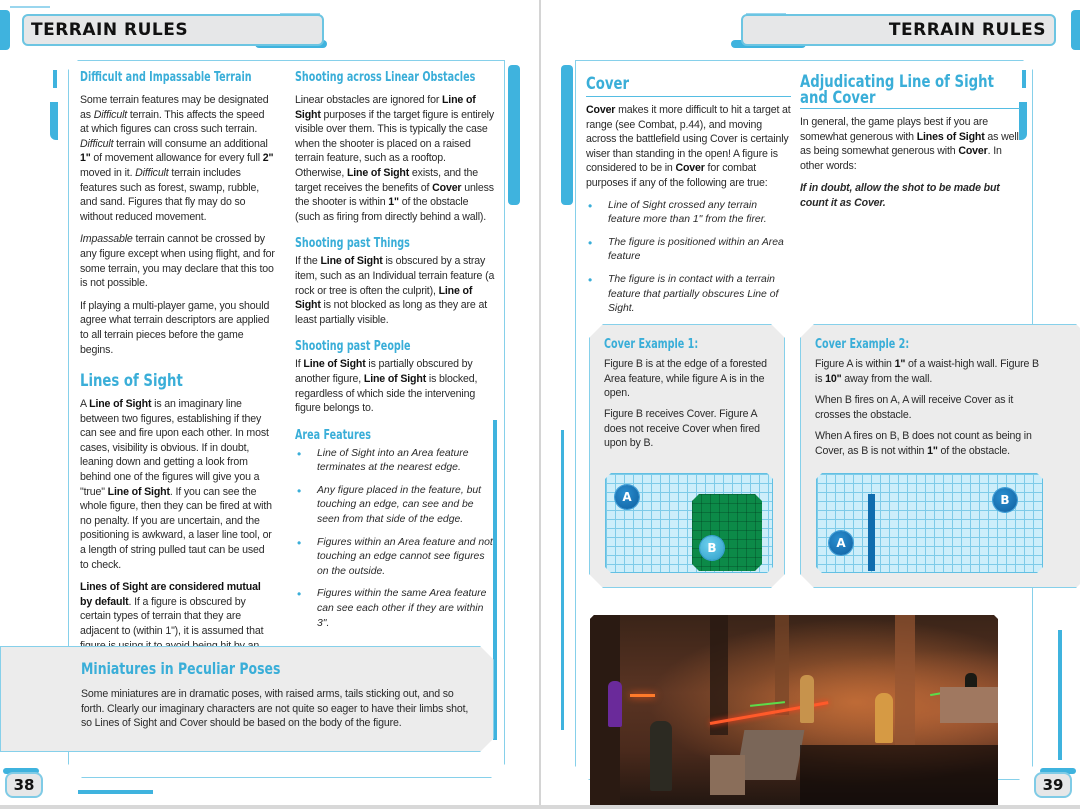 The width and height of the screenshot is (1080, 809). I want to click on barrier, so click(969, 705).